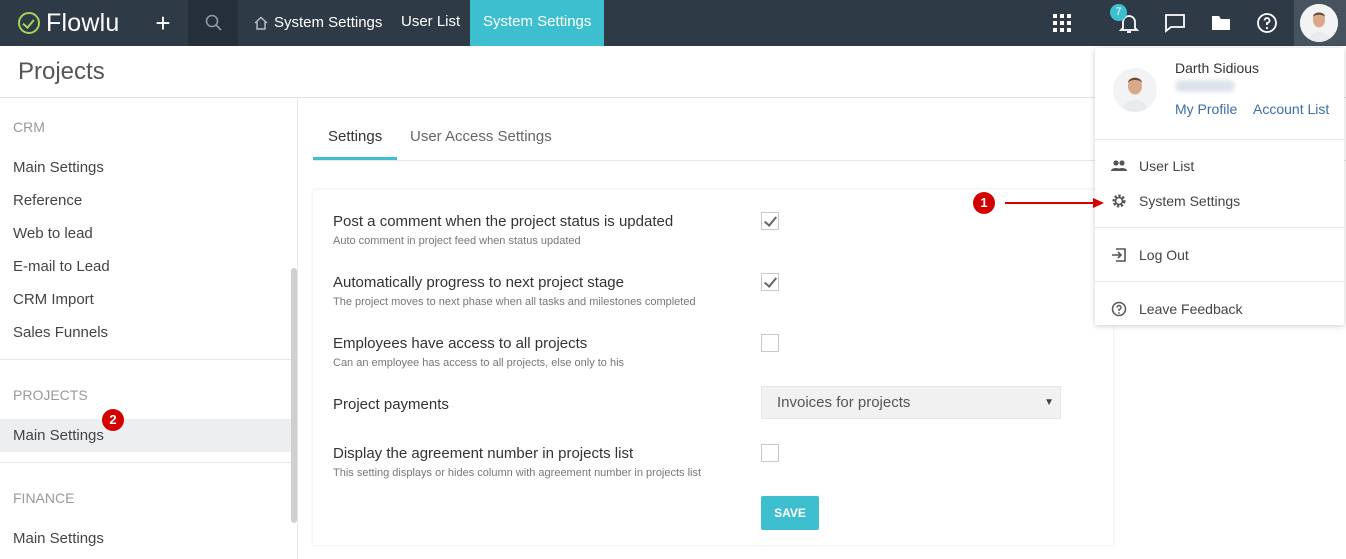 This screenshot has width=1346, height=559. I want to click on gear-icon, so click(1119, 201).